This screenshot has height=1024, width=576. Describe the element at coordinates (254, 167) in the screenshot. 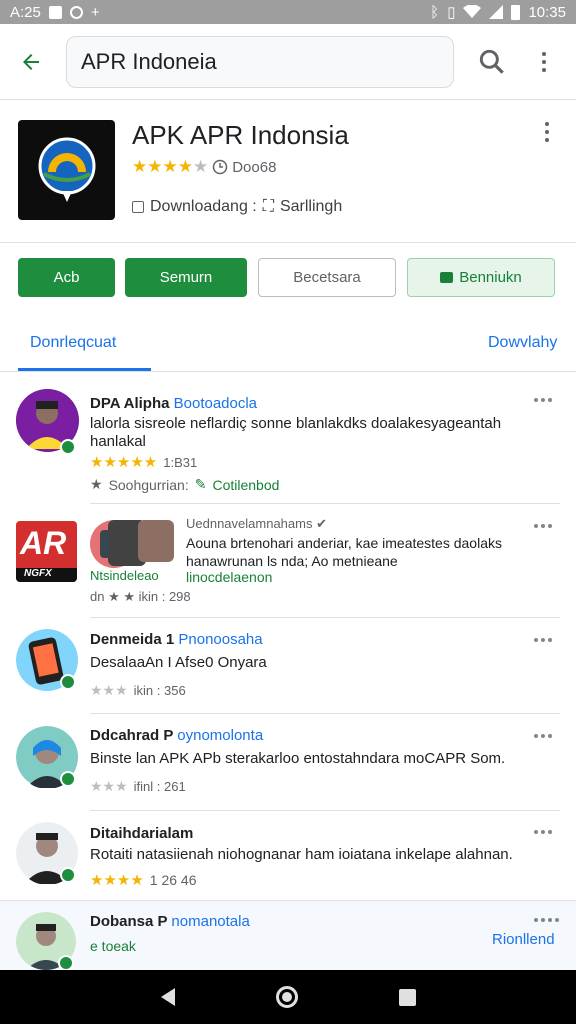

I see `rating-count: Doo68` at that location.